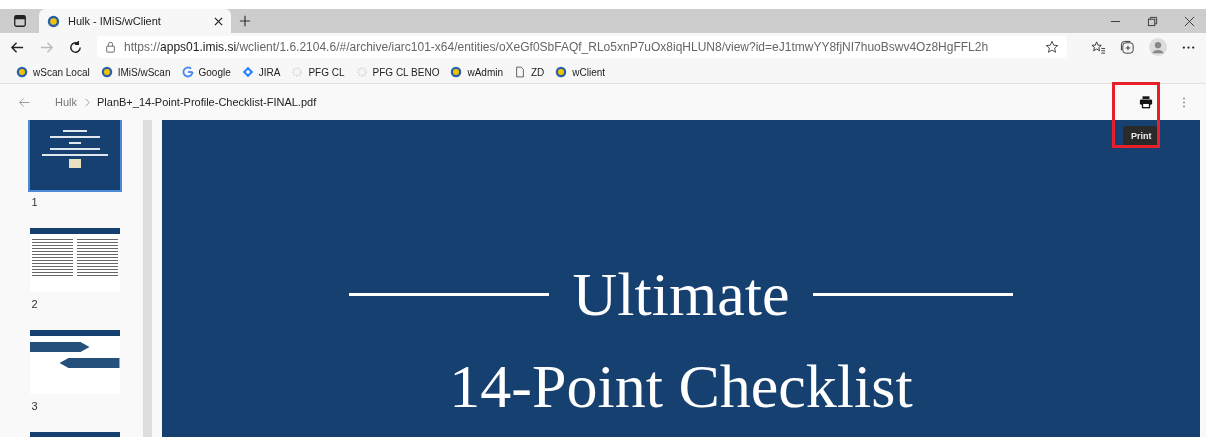  Describe the element at coordinates (476, 72) in the screenshot. I see `bookmark-link: wAdmin` at that location.